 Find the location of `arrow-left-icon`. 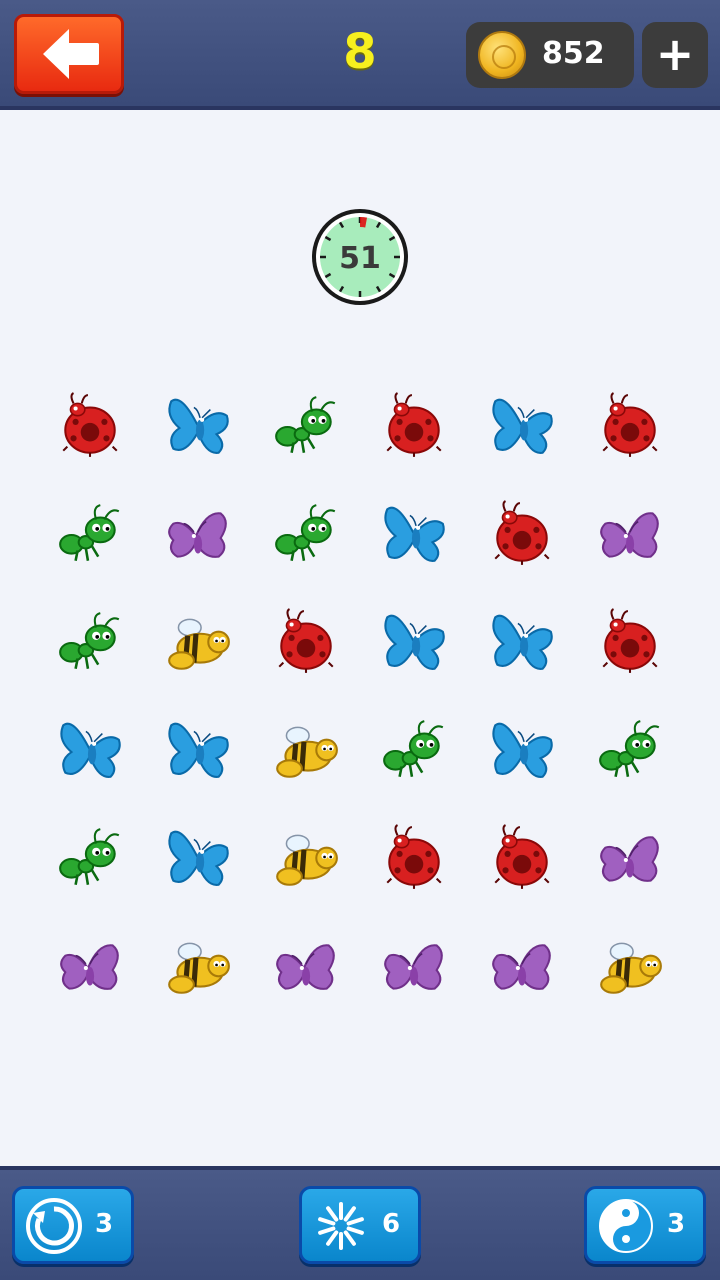

arrow-left-icon is located at coordinates (71, 54).